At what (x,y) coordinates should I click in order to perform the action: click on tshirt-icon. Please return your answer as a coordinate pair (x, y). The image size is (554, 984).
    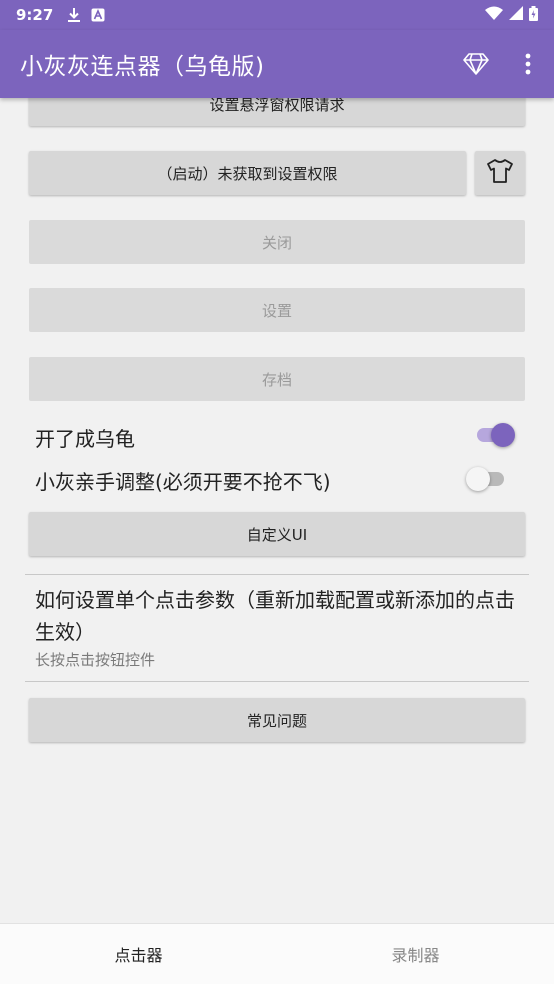
    Looking at the image, I should click on (500, 173).